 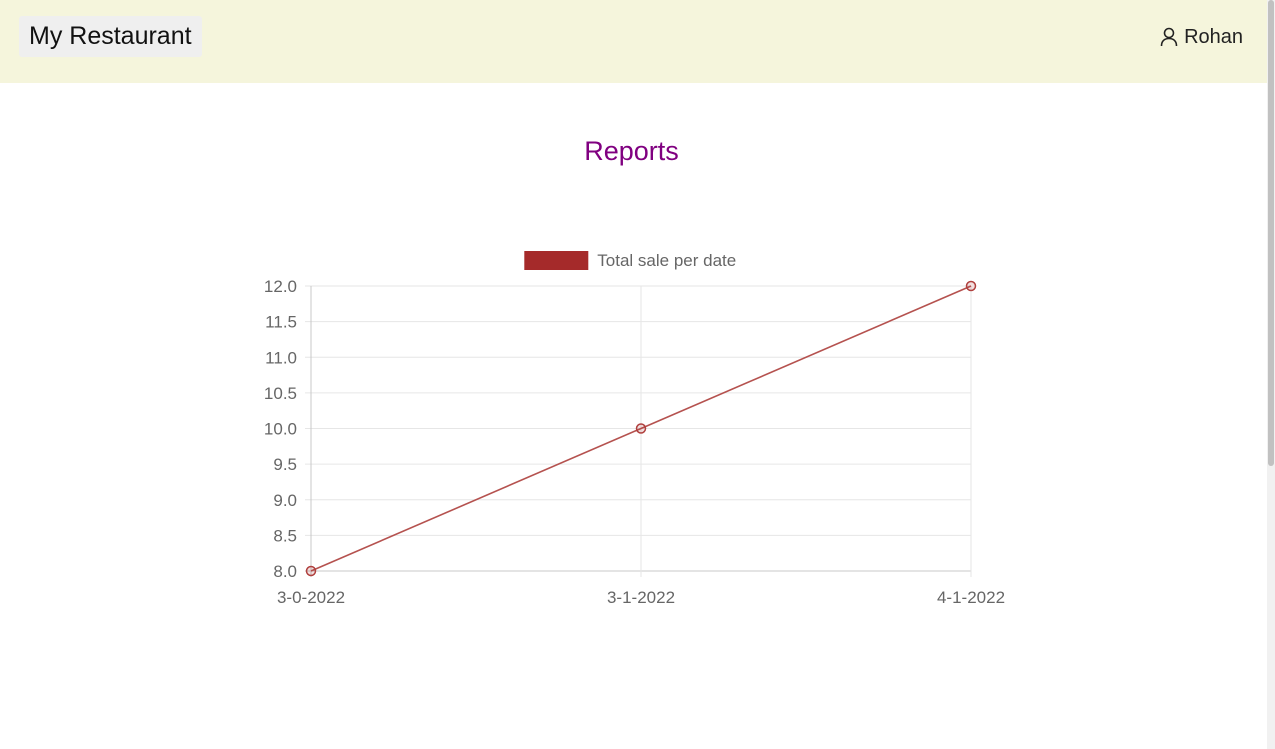 I want to click on y-tick-label: 11.0, so click(x=281, y=357).